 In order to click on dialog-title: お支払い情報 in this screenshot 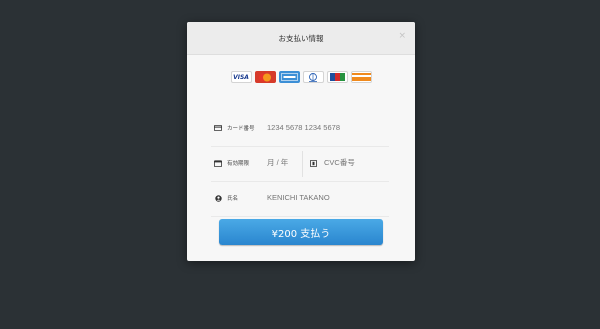, I will do `click(301, 38)`.